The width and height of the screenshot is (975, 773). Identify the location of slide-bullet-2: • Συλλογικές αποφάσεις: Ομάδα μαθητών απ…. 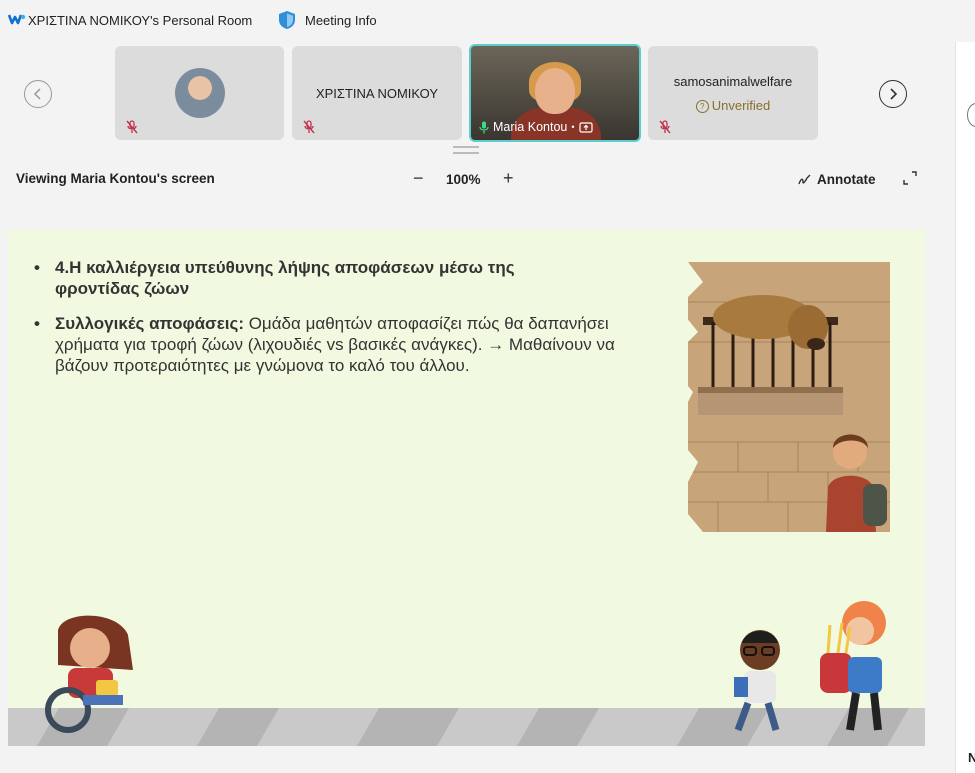
(324, 344).